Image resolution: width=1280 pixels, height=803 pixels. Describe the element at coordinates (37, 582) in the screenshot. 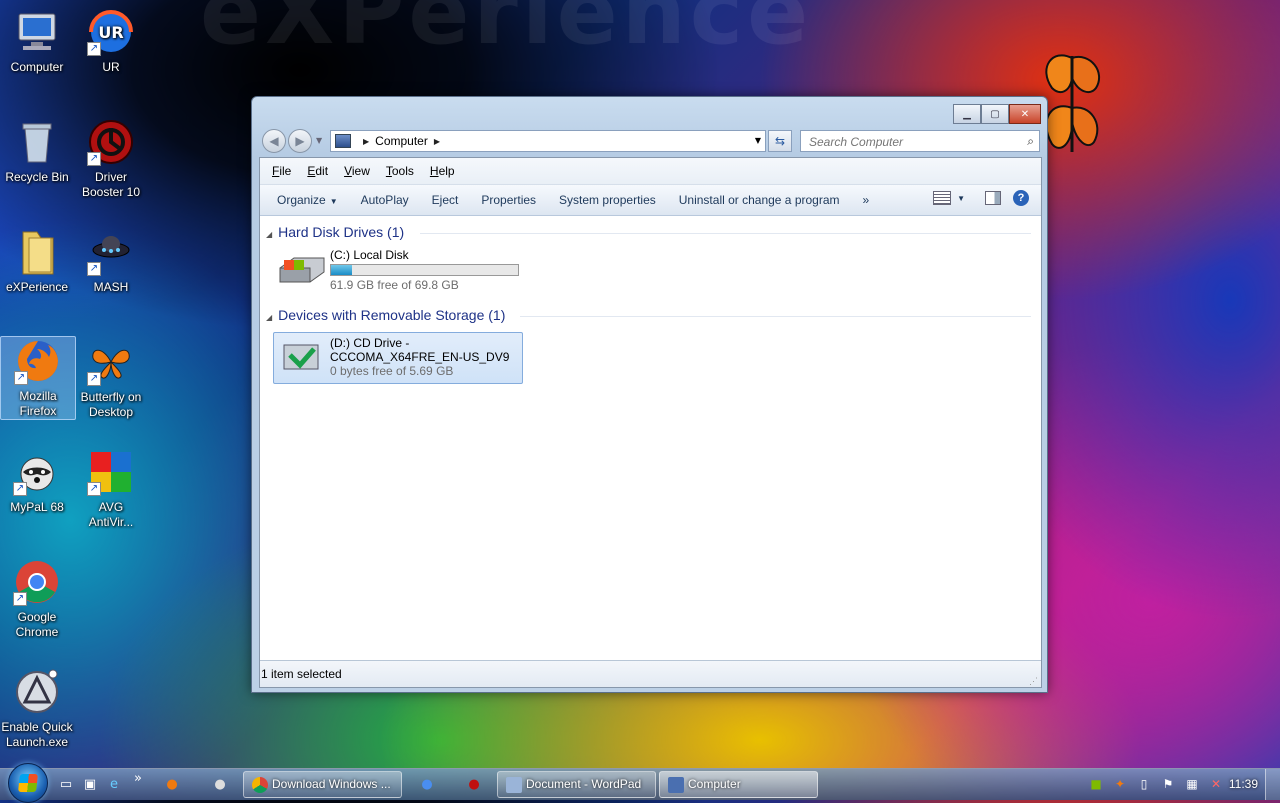

I see `chrome-icon: ↗` at that location.